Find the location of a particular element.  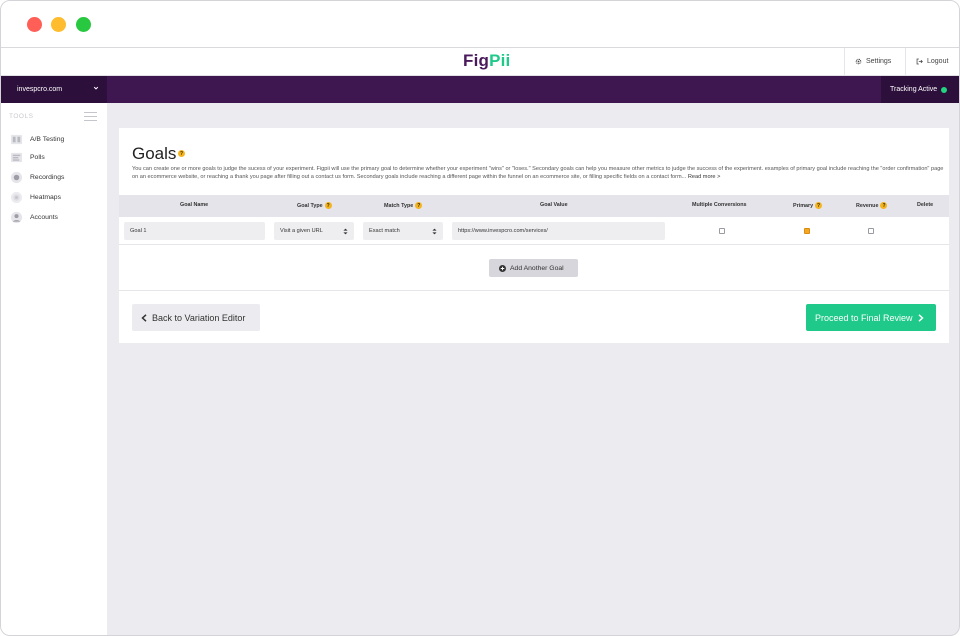

sidebar-item-accounts: Accounts is located at coordinates (58, 217).